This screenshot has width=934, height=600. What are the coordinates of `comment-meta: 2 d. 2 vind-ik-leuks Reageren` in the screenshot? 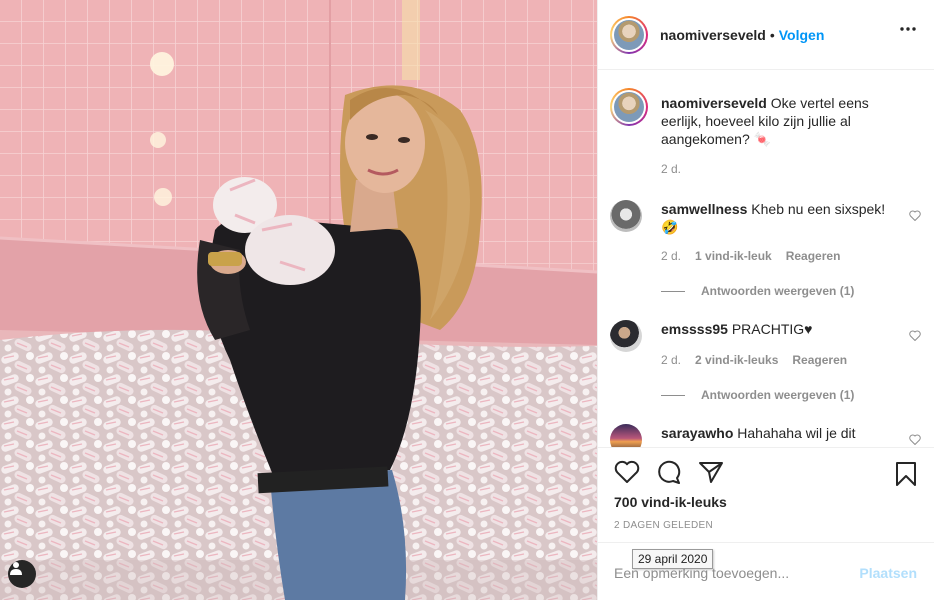 It's located at (754, 360).